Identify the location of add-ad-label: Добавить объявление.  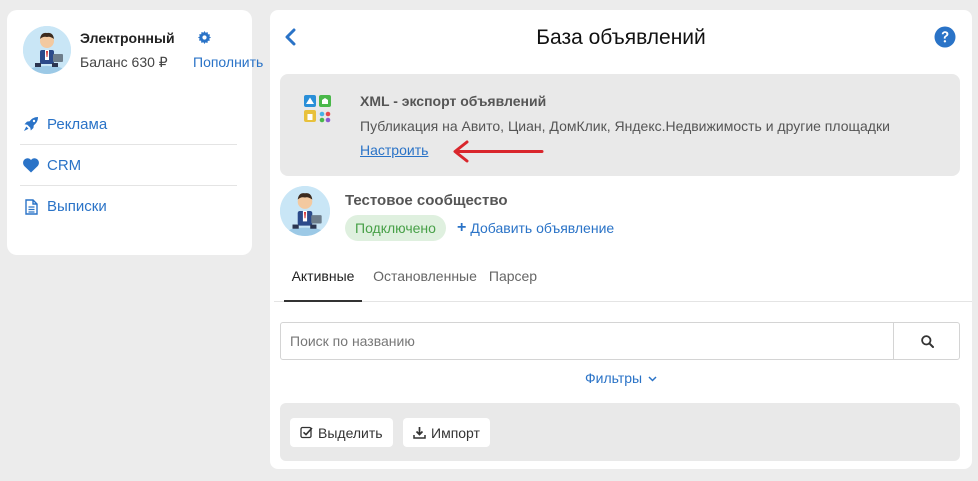
(542, 228).